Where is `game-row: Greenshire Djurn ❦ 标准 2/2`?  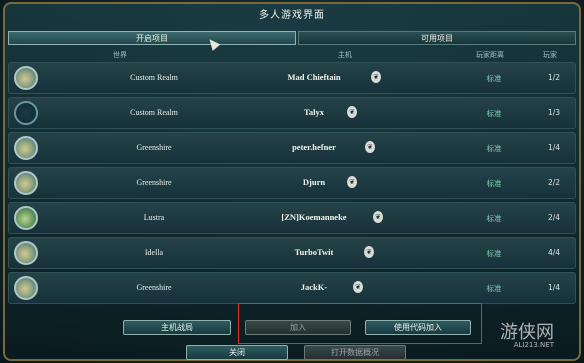
game-row: Greenshire Djurn ❦ 标准 2/2 is located at coordinates (292, 183).